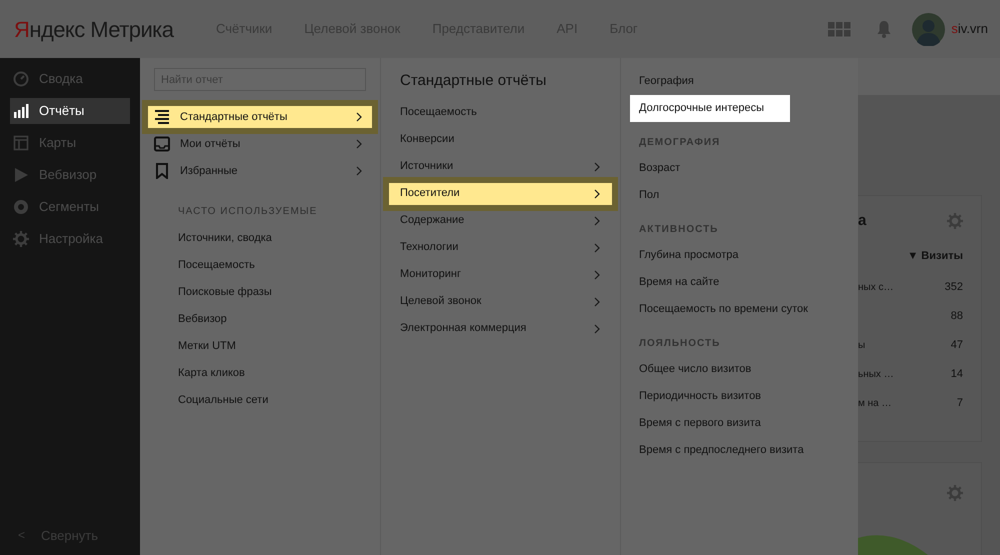  Describe the element at coordinates (500, 167) in the screenshot. I see `menu-item: Источники` at that location.